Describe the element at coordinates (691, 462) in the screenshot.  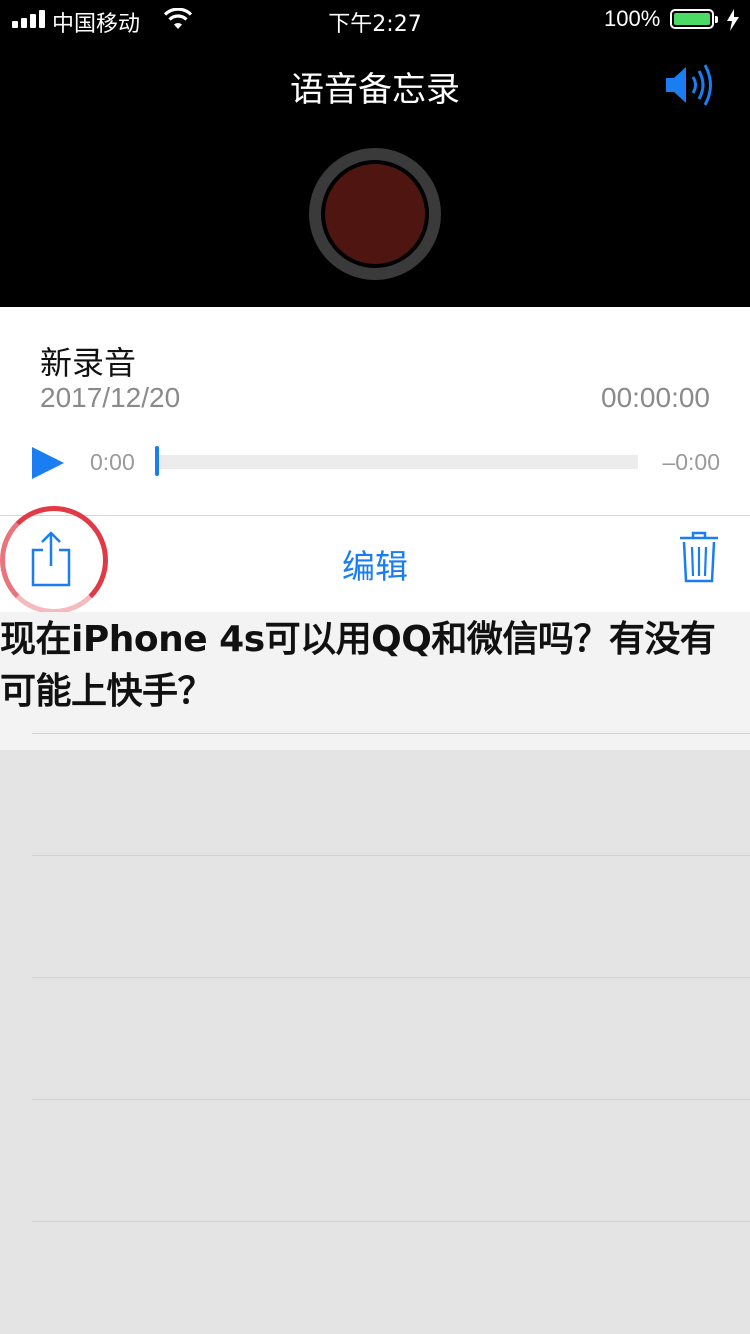
I see `remaining-time: –0:00` at that location.